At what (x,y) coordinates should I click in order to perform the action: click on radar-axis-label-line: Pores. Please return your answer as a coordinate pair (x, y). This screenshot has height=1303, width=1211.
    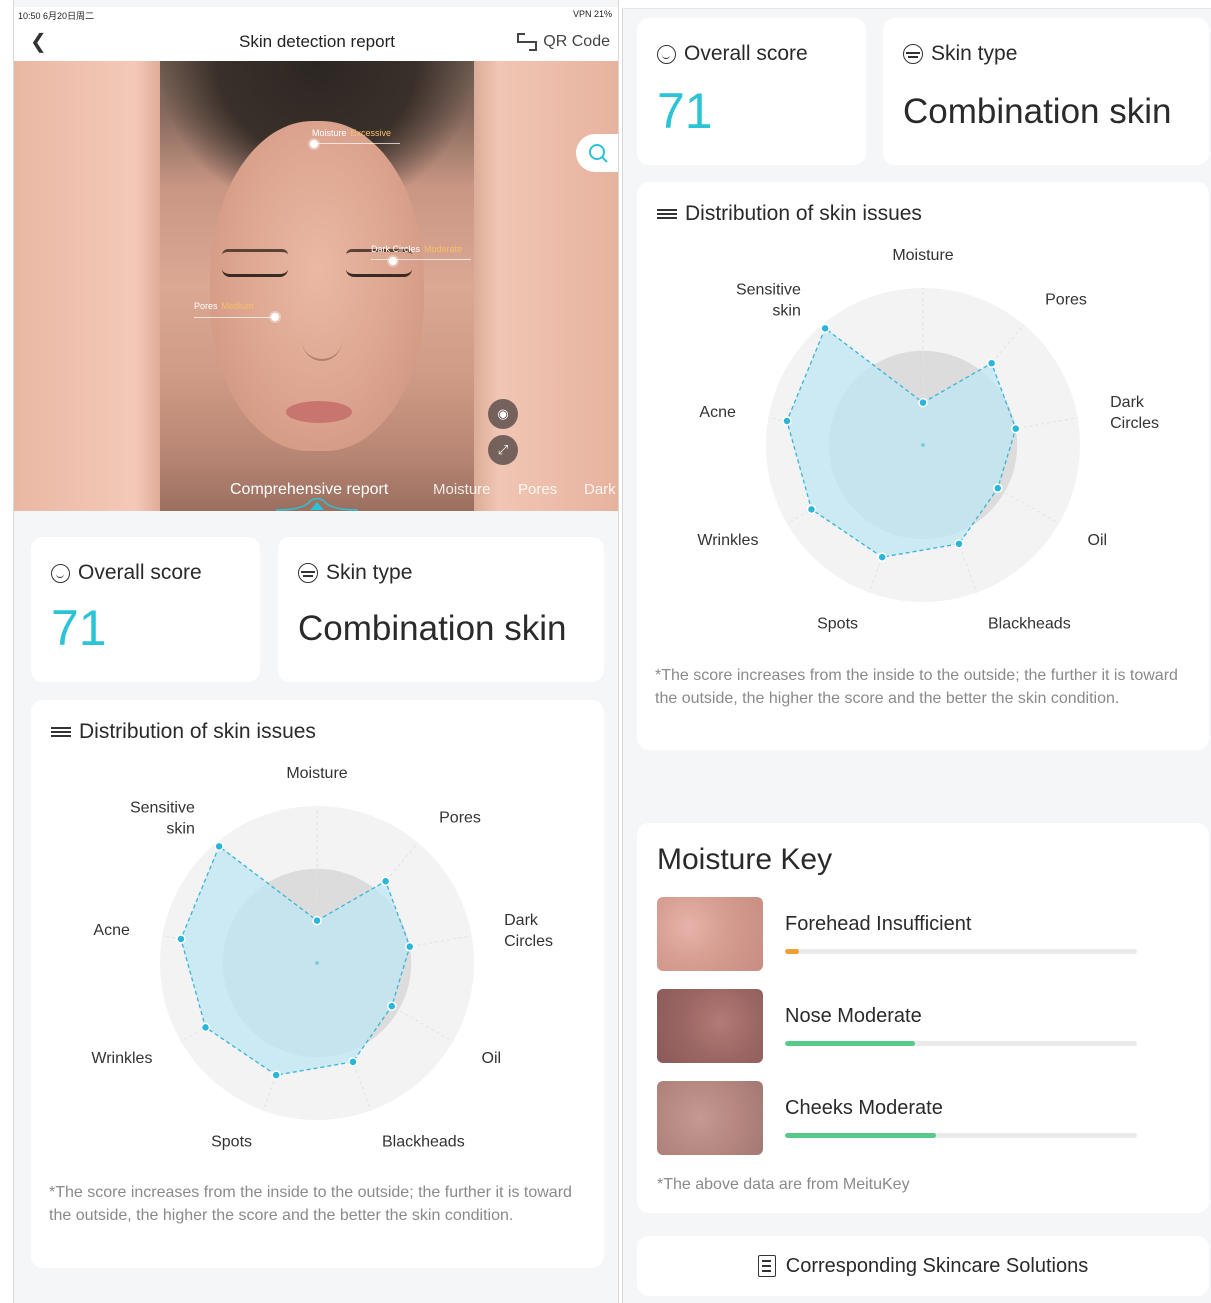
    Looking at the image, I should click on (460, 817).